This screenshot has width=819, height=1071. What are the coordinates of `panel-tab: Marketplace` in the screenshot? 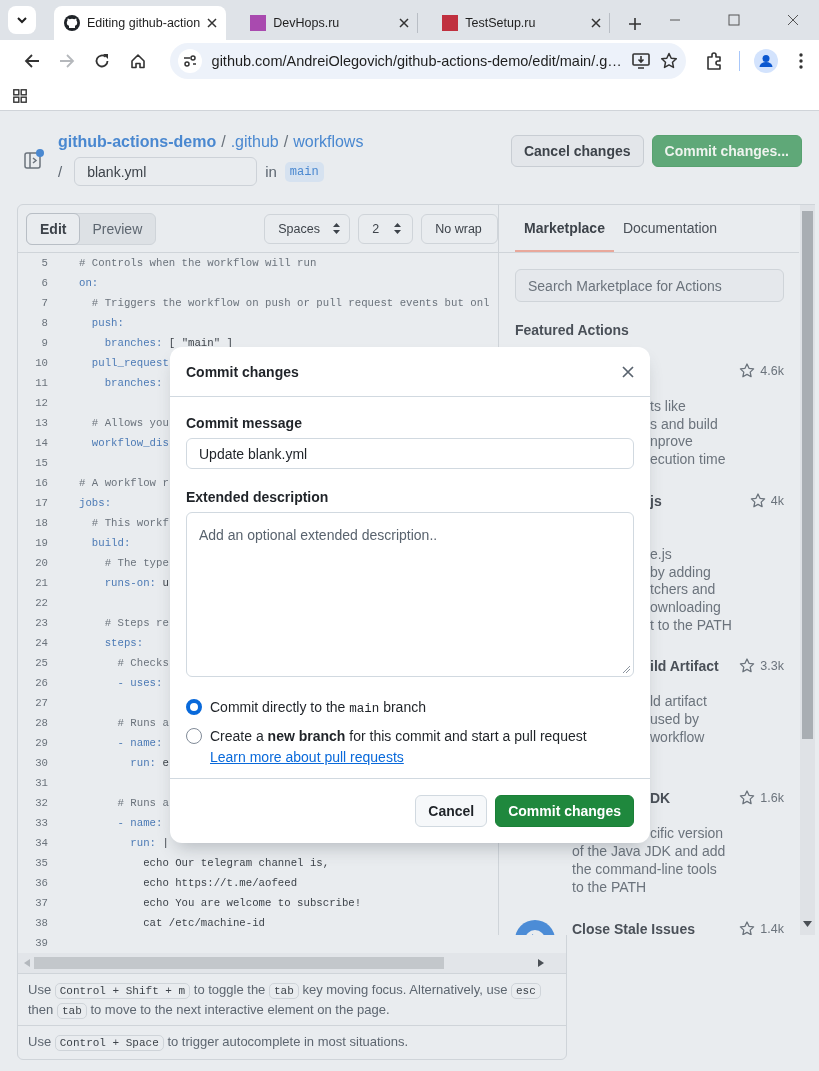 It's located at (564, 228).